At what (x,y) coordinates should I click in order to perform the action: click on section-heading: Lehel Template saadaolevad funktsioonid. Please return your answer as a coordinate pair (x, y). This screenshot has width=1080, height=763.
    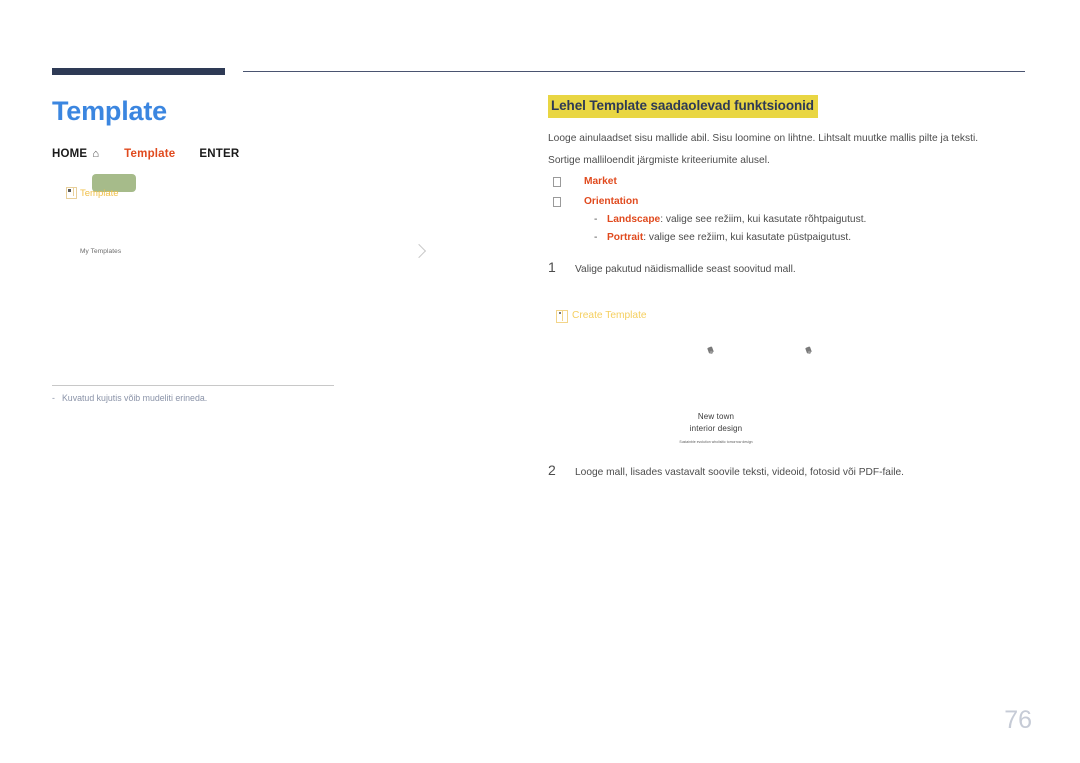
    Looking at the image, I should click on (683, 106).